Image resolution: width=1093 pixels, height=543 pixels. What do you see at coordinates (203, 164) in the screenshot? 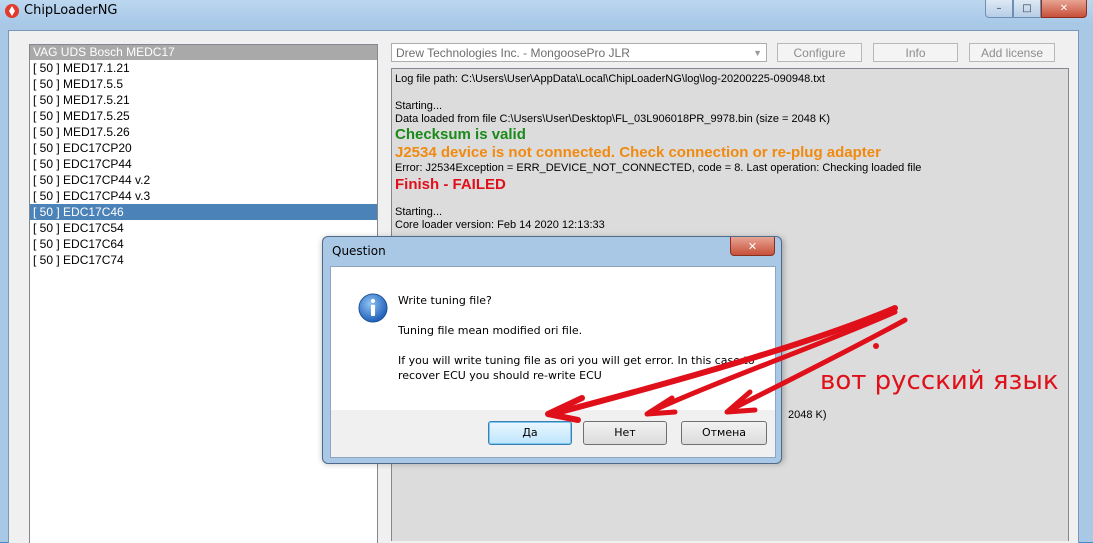
I see `ecu-list-item: [ 50 ] EDC17CP44` at bounding box center [203, 164].